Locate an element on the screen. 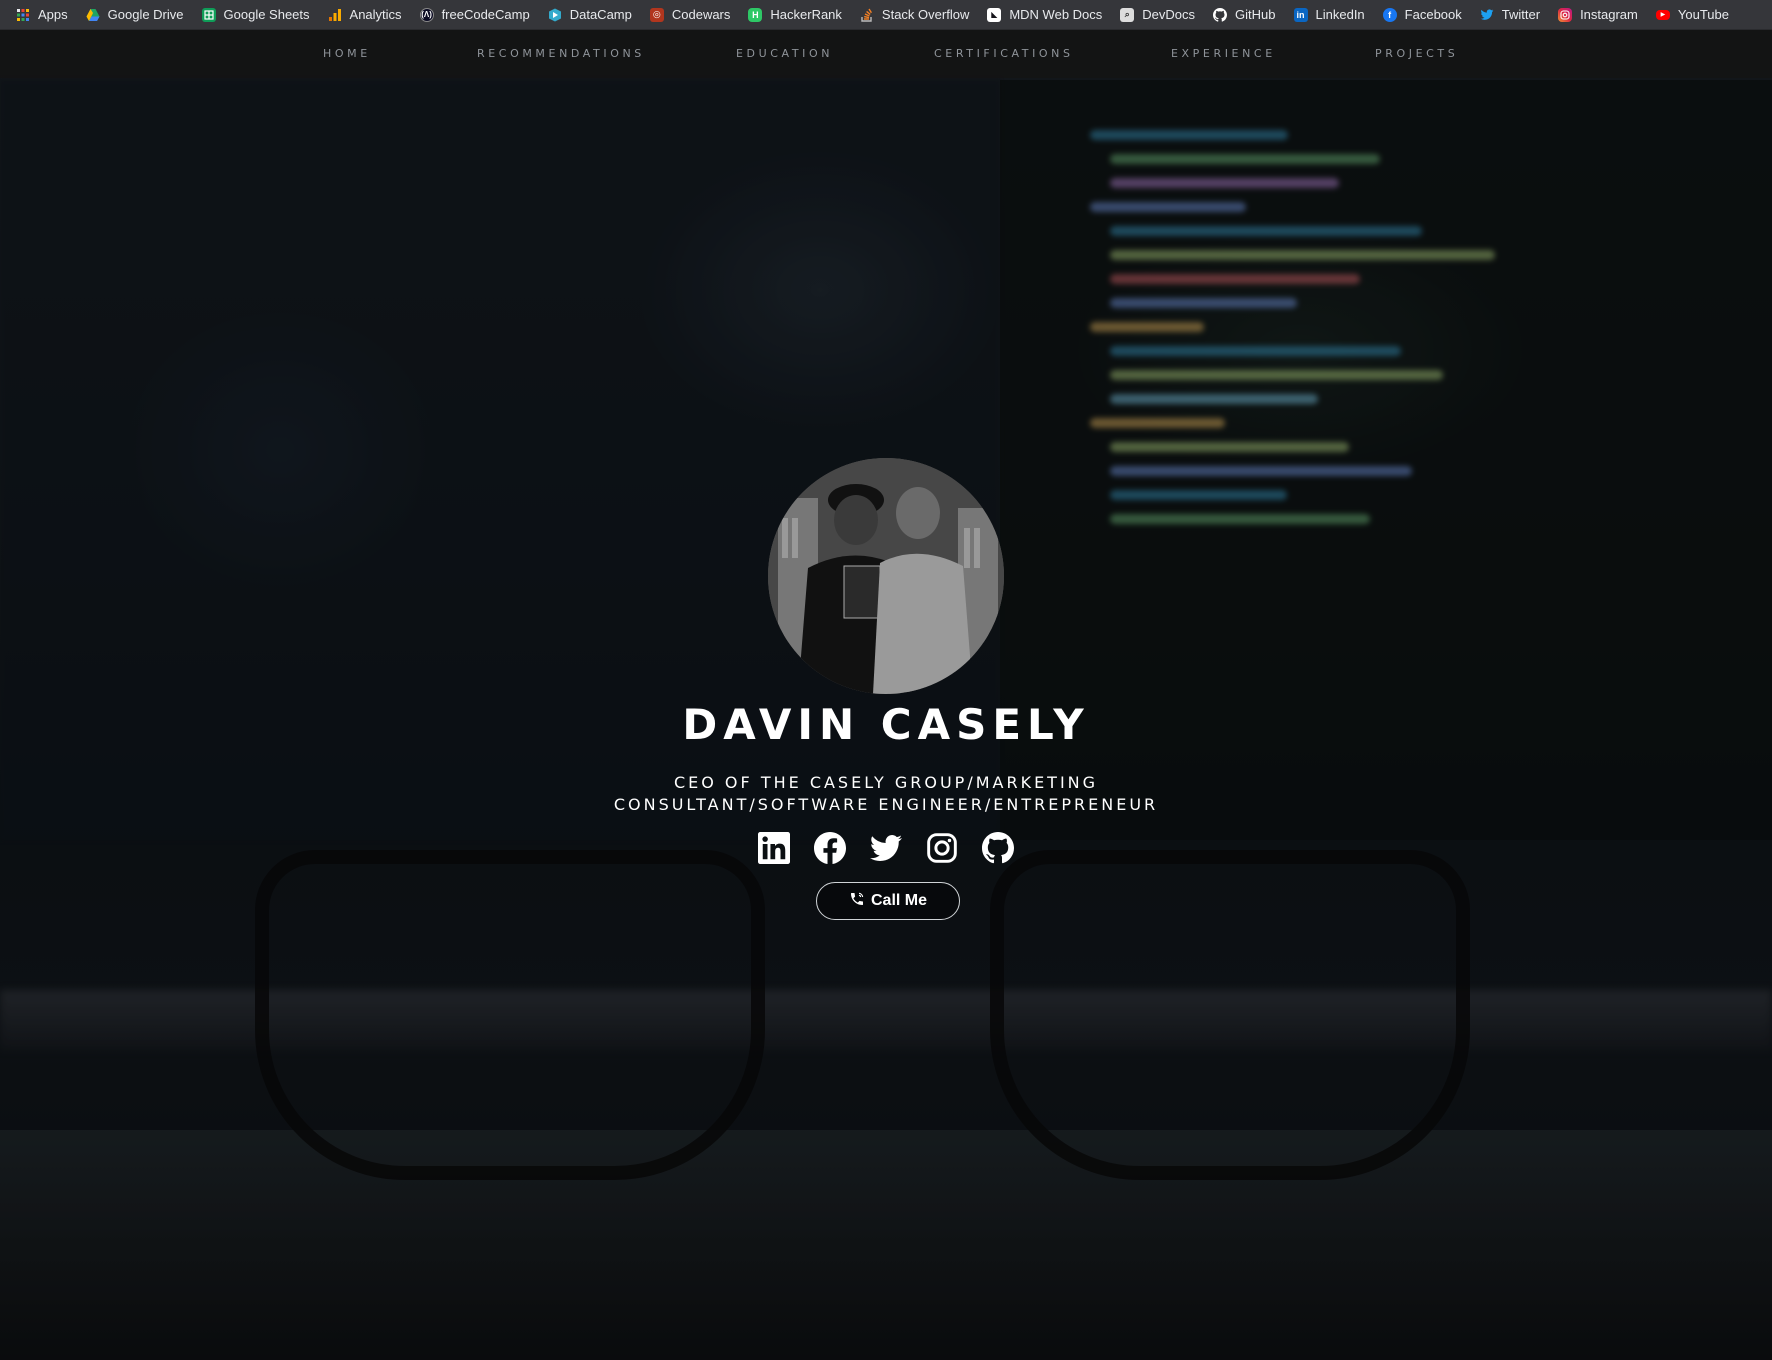 The width and height of the screenshot is (1772, 1360). bookmark-analytics: Analytics is located at coordinates (369, 15).